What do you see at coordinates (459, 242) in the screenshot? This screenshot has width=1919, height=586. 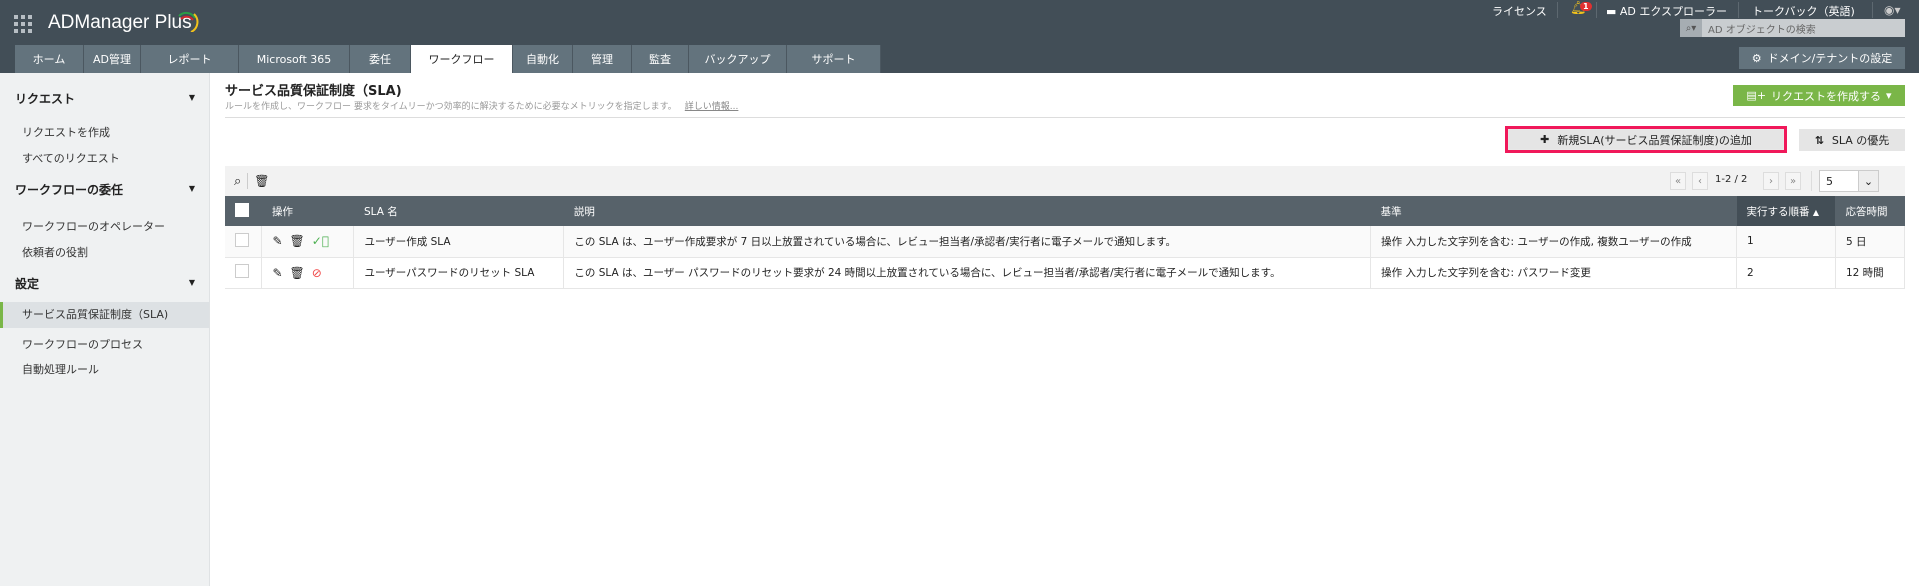 I see `sla-name: ユーザー作成 SLA` at bounding box center [459, 242].